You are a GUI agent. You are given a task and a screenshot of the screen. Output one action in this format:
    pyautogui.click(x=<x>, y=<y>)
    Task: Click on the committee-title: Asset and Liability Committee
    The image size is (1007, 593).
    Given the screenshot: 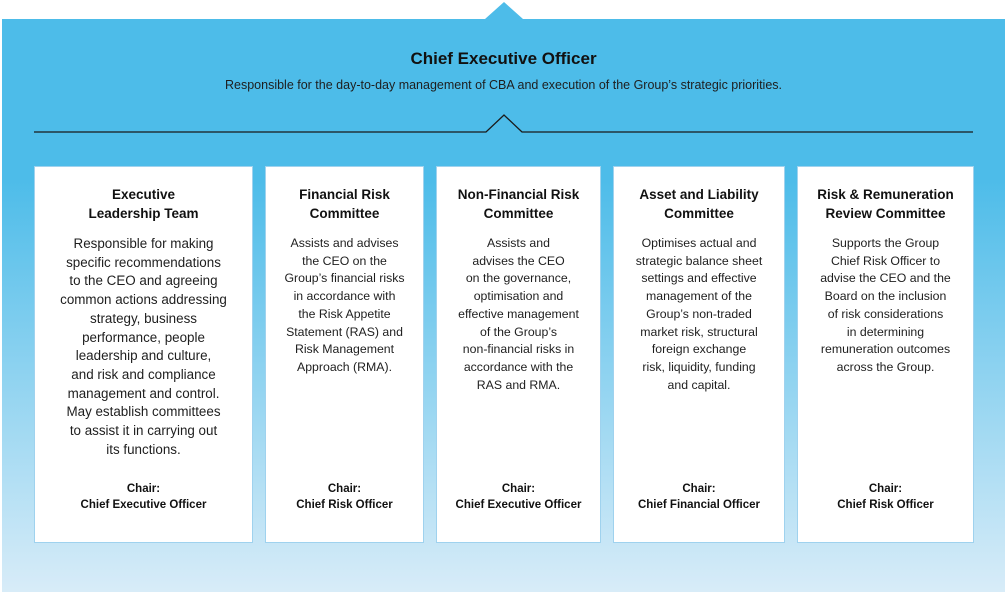 What is the action you would take?
    pyautogui.click(x=699, y=204)
    